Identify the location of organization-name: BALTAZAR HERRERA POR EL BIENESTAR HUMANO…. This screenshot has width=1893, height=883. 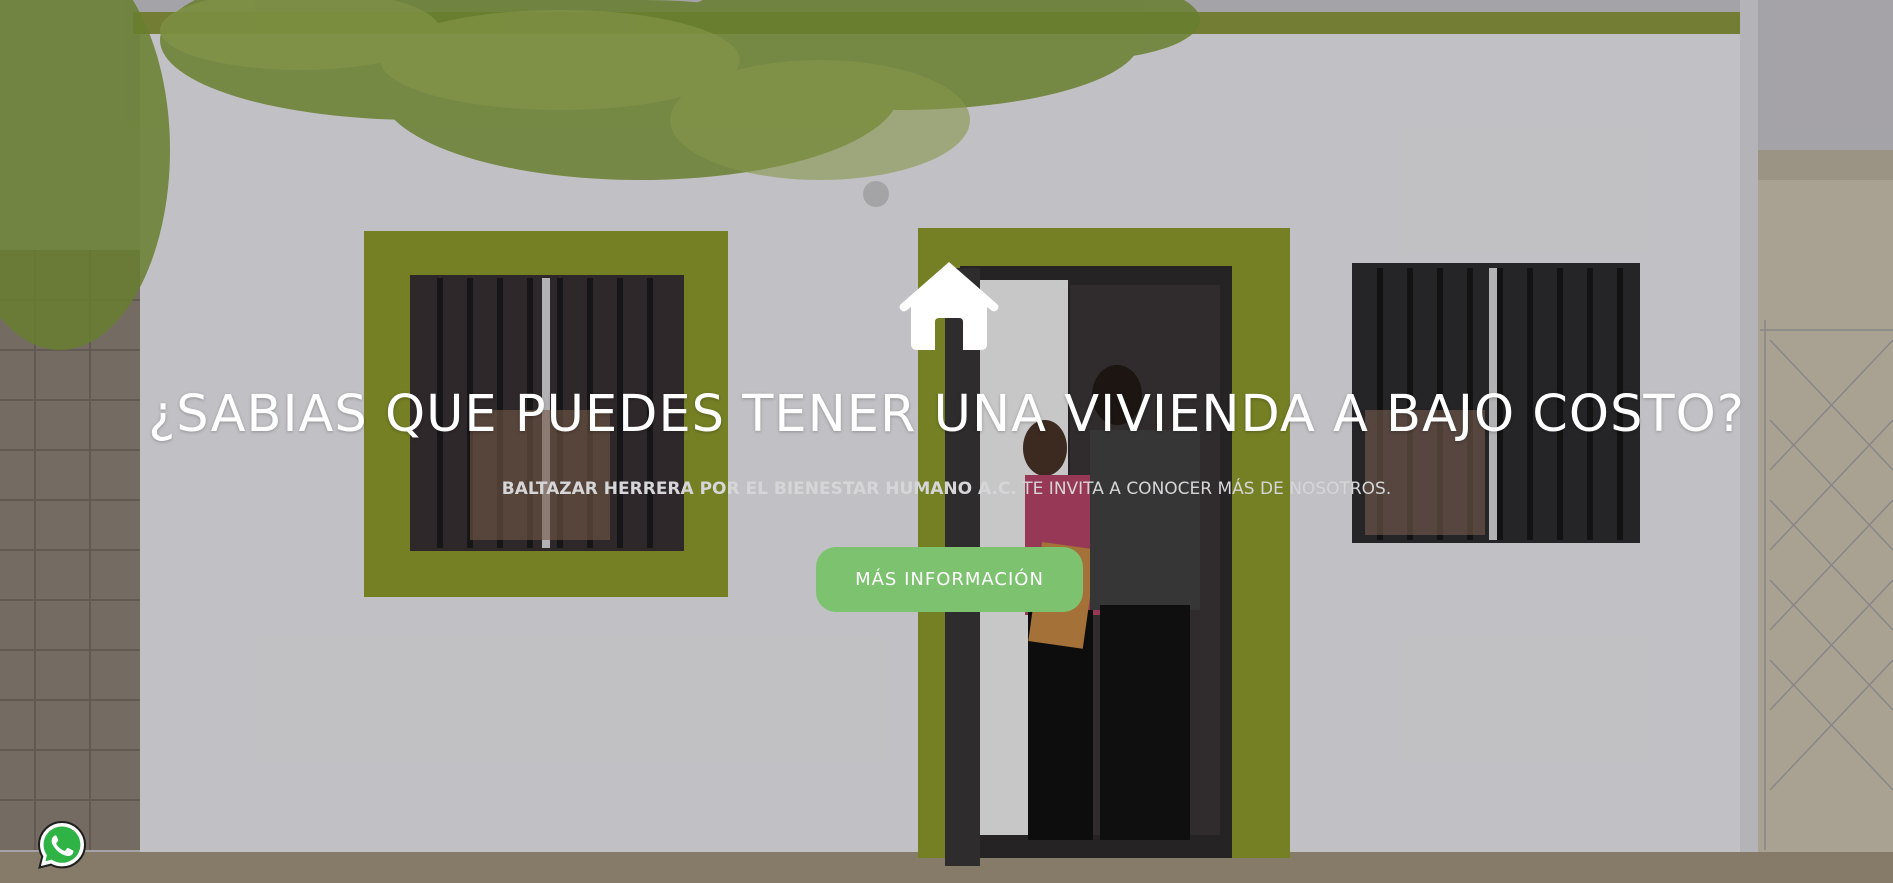
(759, 489).